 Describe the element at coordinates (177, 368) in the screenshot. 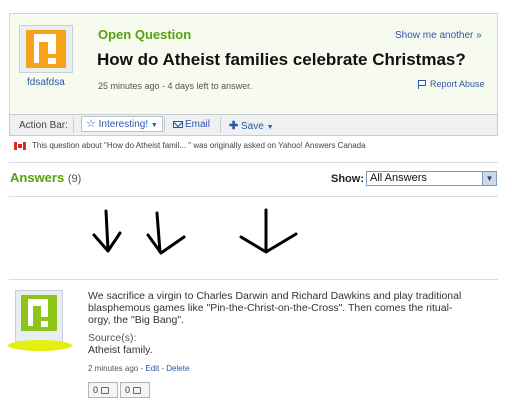

I see `delete-link: Delete` at that location.